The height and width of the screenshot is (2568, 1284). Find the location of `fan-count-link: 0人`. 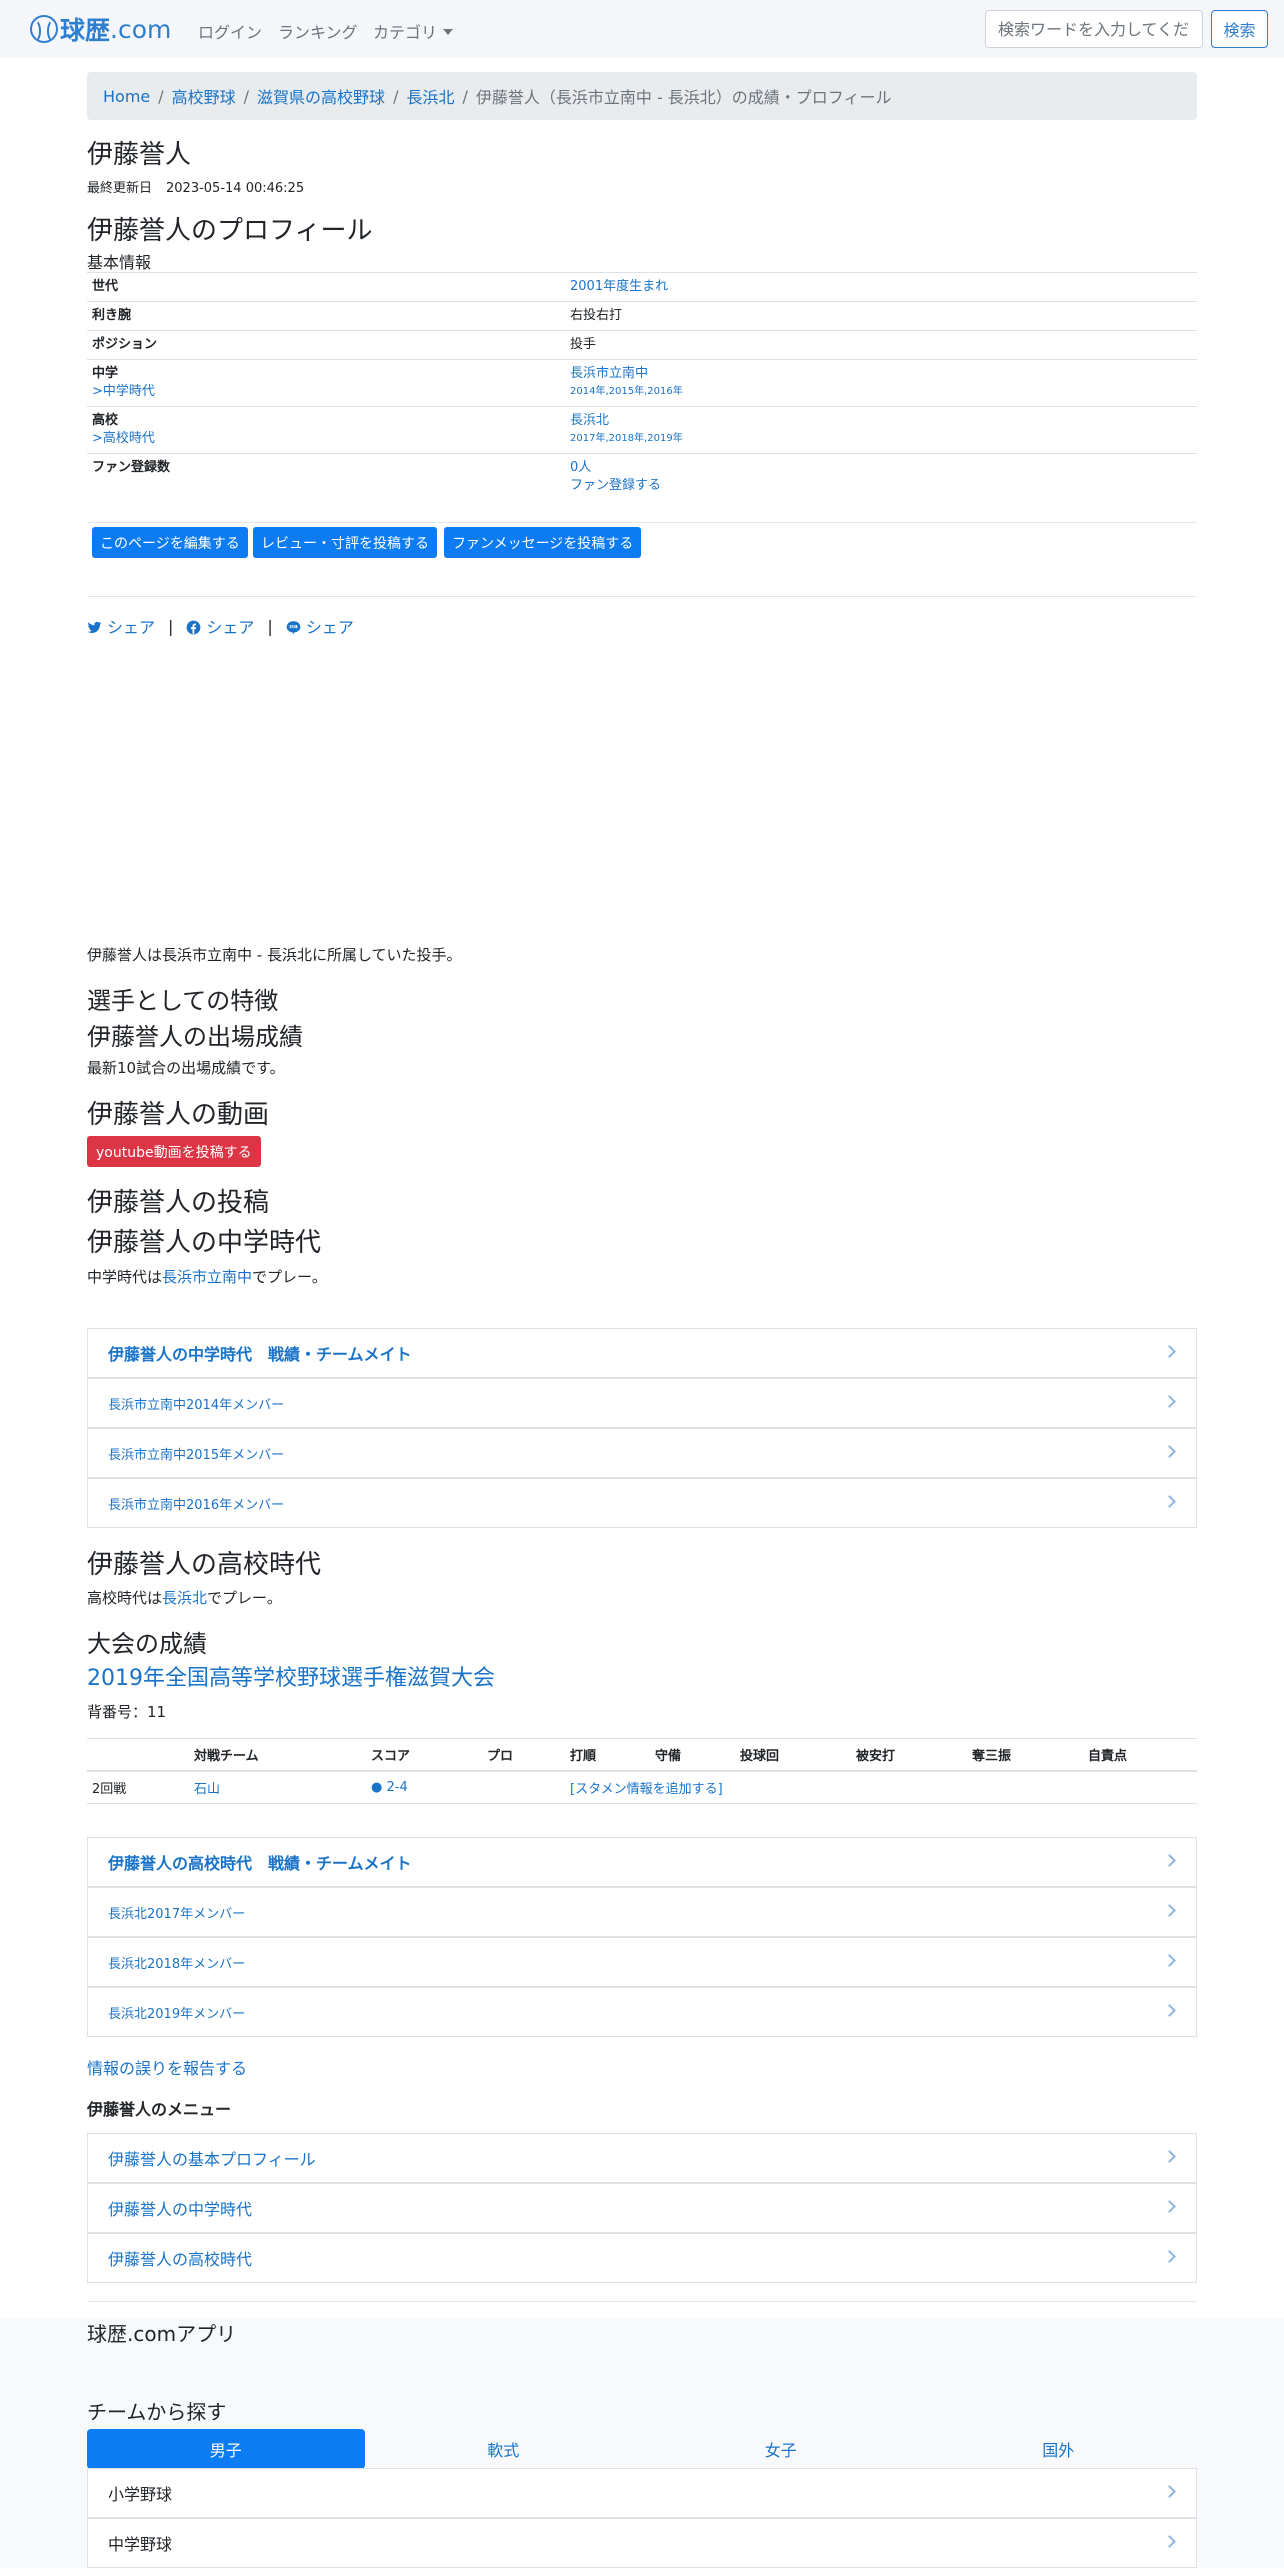

fan-count-link: 0人 is located at coordinates (580, 467).